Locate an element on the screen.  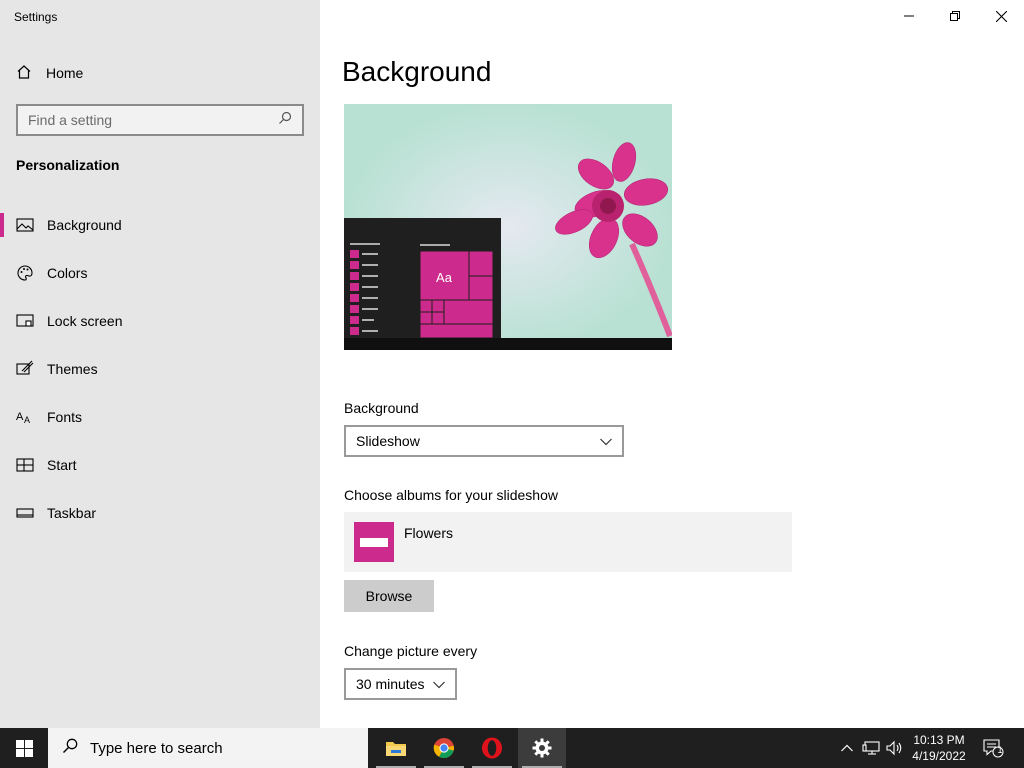
chevron-up-icon is located at coordinates (847, 748).